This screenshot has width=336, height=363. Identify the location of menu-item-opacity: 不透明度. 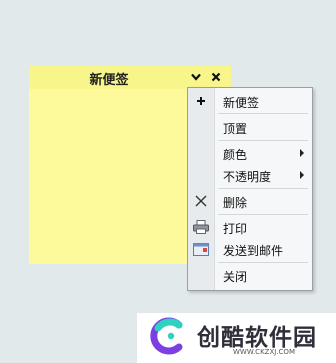
(250, 175).